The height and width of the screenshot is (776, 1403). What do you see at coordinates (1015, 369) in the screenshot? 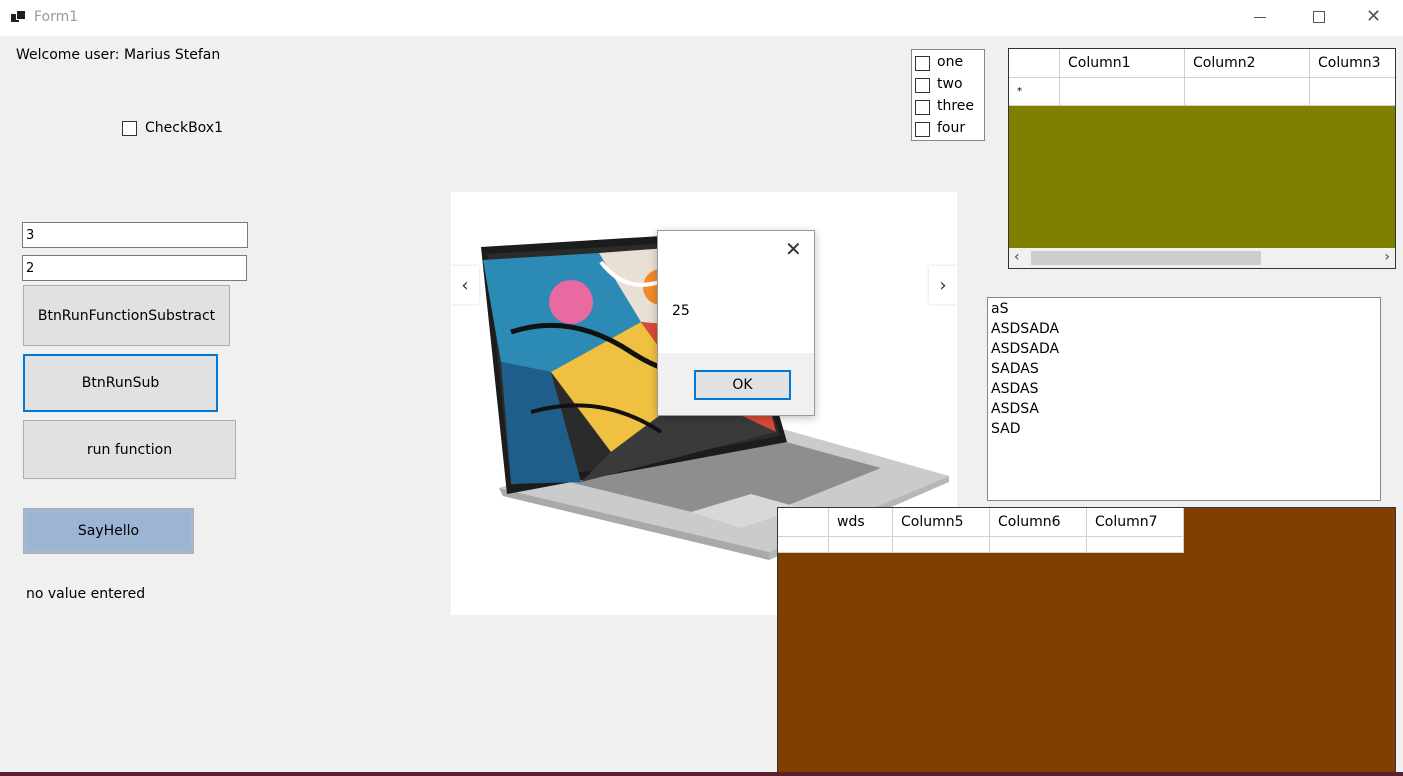
I see `list-item: SADAS` at bounding box center [1015, 369].